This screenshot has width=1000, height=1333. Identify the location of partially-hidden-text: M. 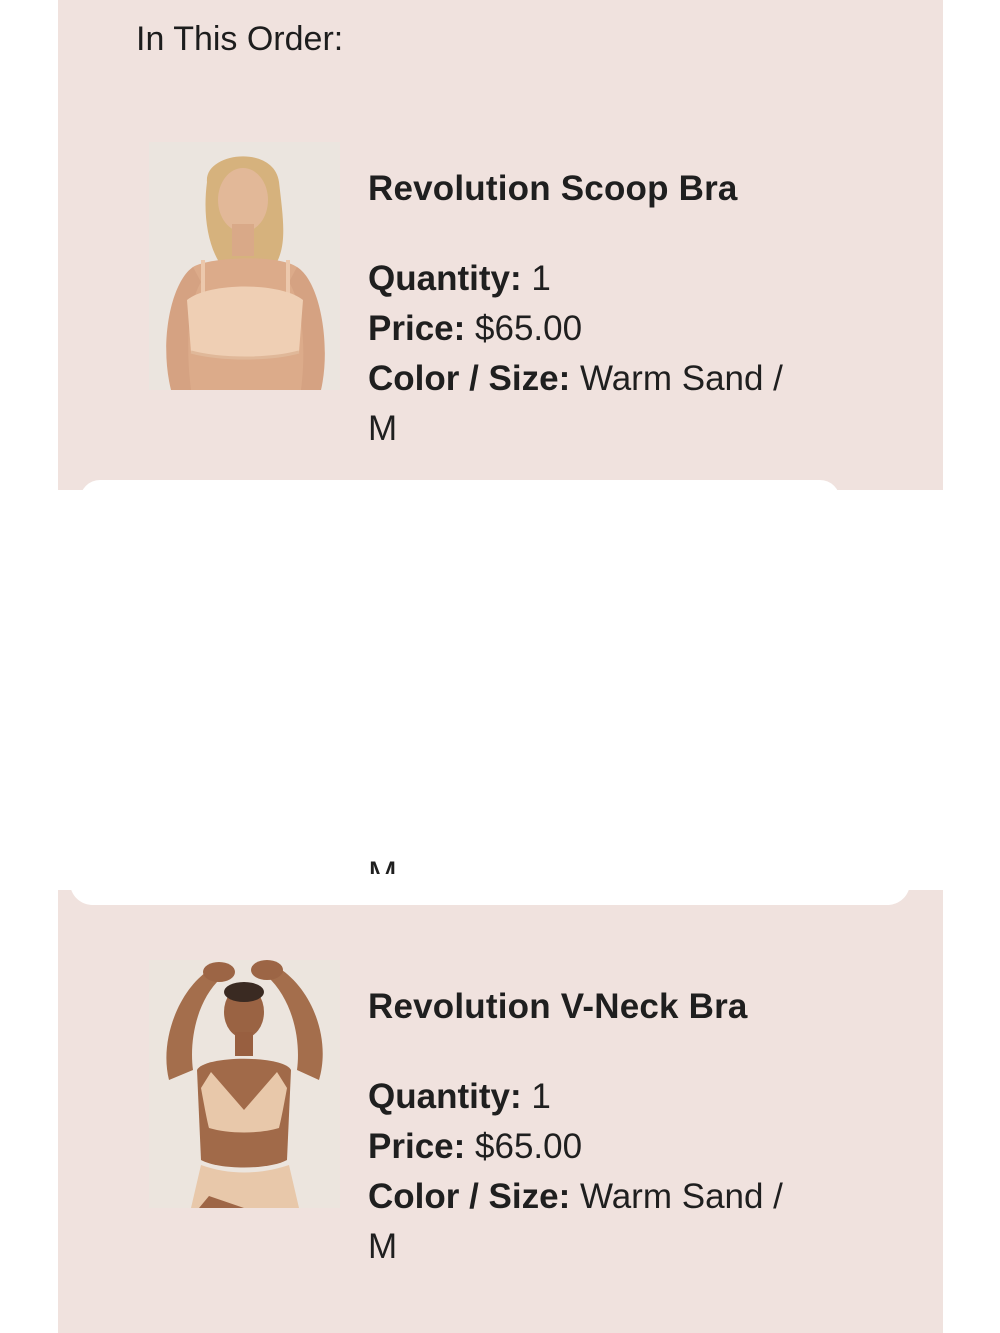
(382, 867).